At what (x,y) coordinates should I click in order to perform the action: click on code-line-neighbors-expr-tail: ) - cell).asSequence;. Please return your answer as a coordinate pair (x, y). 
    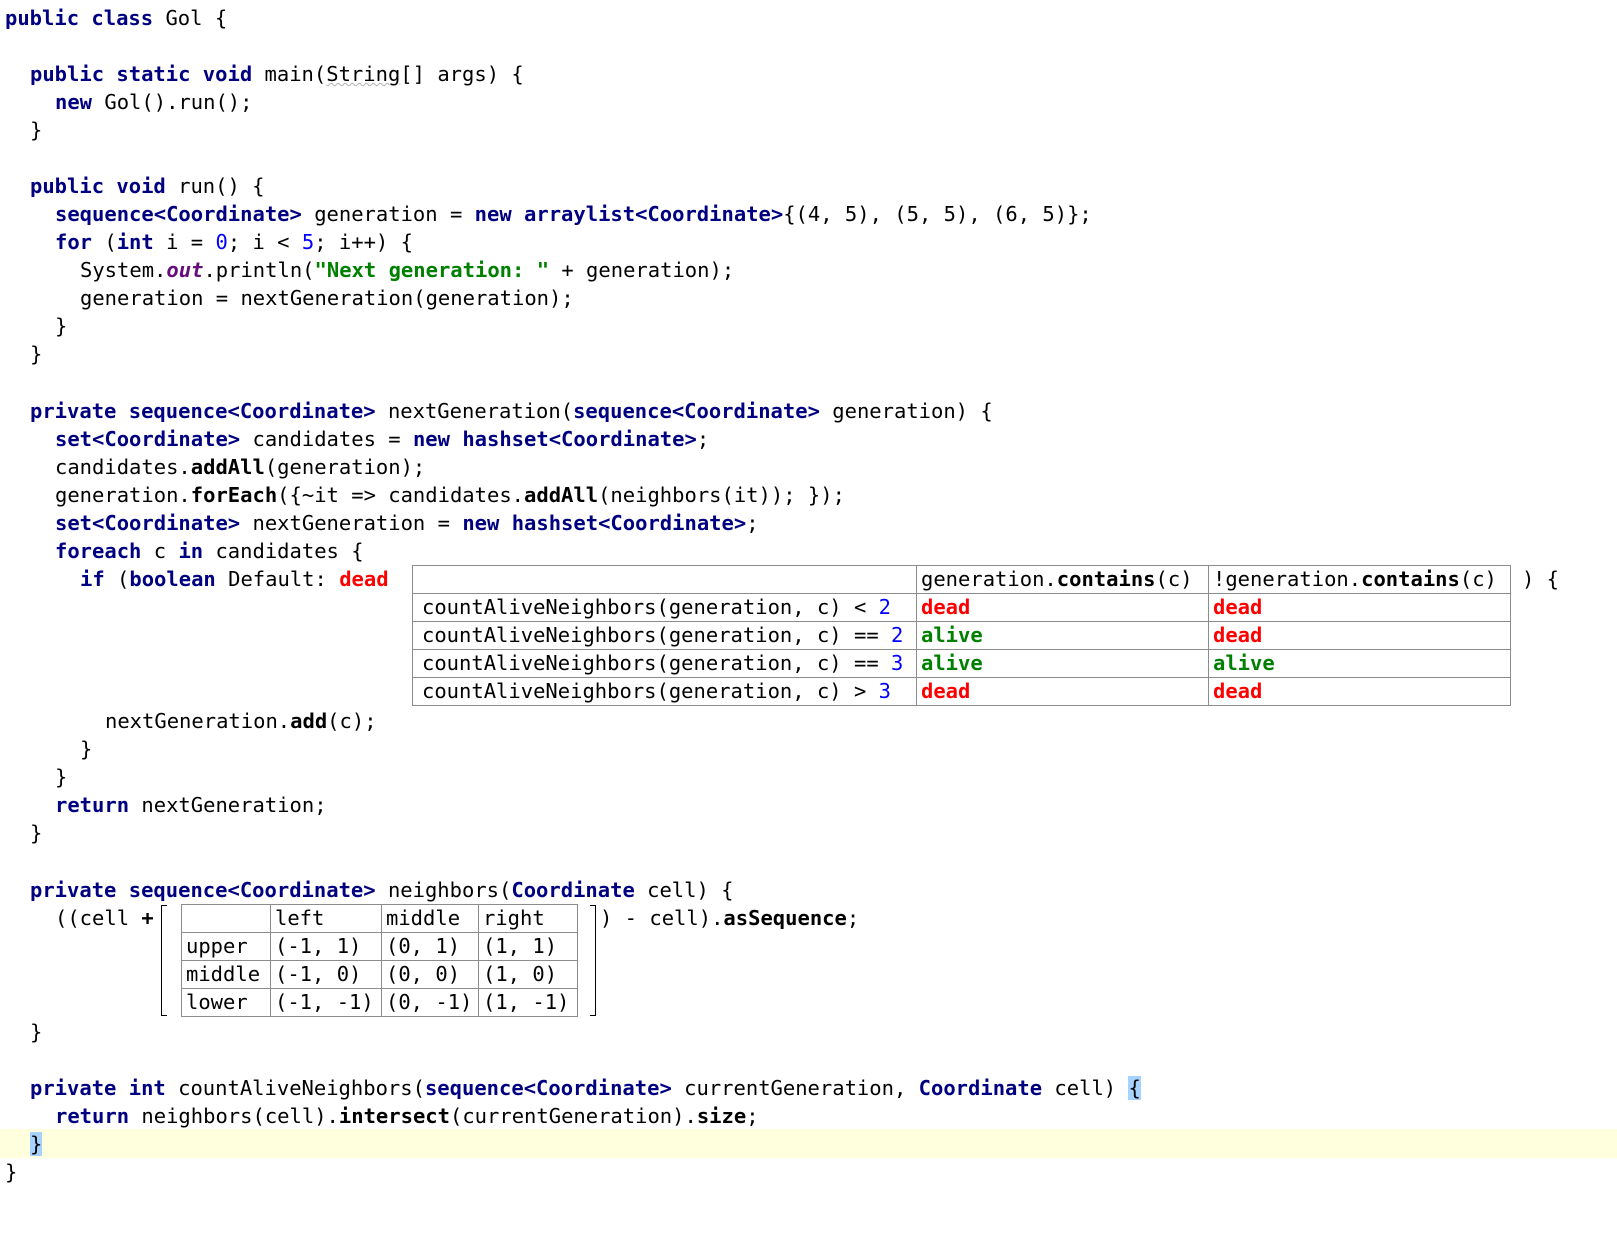
    Looking at the image, I should click on (729, 918).